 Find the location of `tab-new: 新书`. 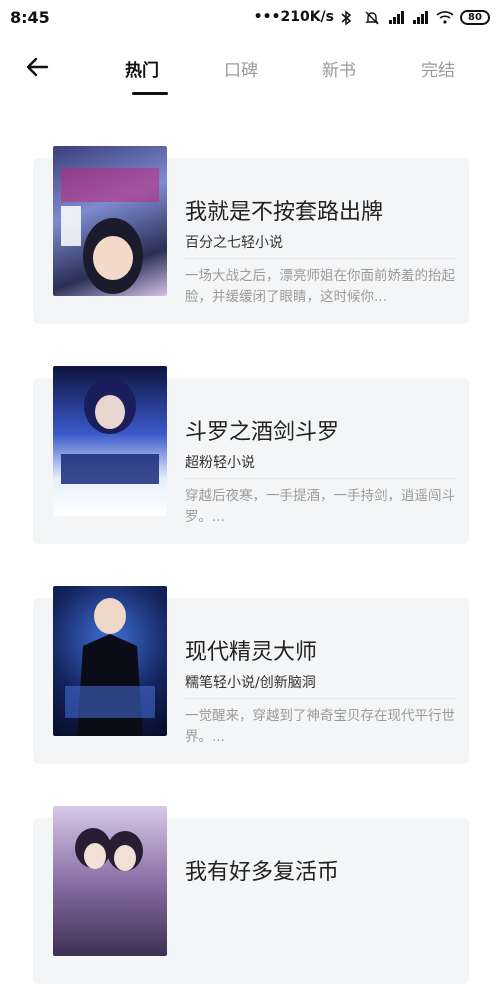

tab-new: 新书 is located at coordinates (339, 68).